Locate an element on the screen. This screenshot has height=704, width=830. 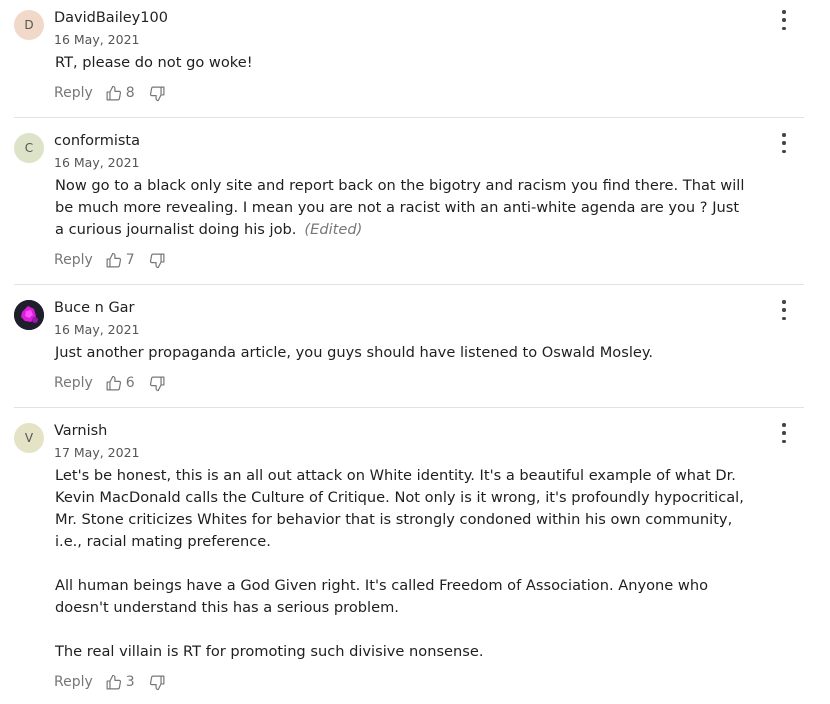
like-button: 8 is located at coordinates (127, 93).